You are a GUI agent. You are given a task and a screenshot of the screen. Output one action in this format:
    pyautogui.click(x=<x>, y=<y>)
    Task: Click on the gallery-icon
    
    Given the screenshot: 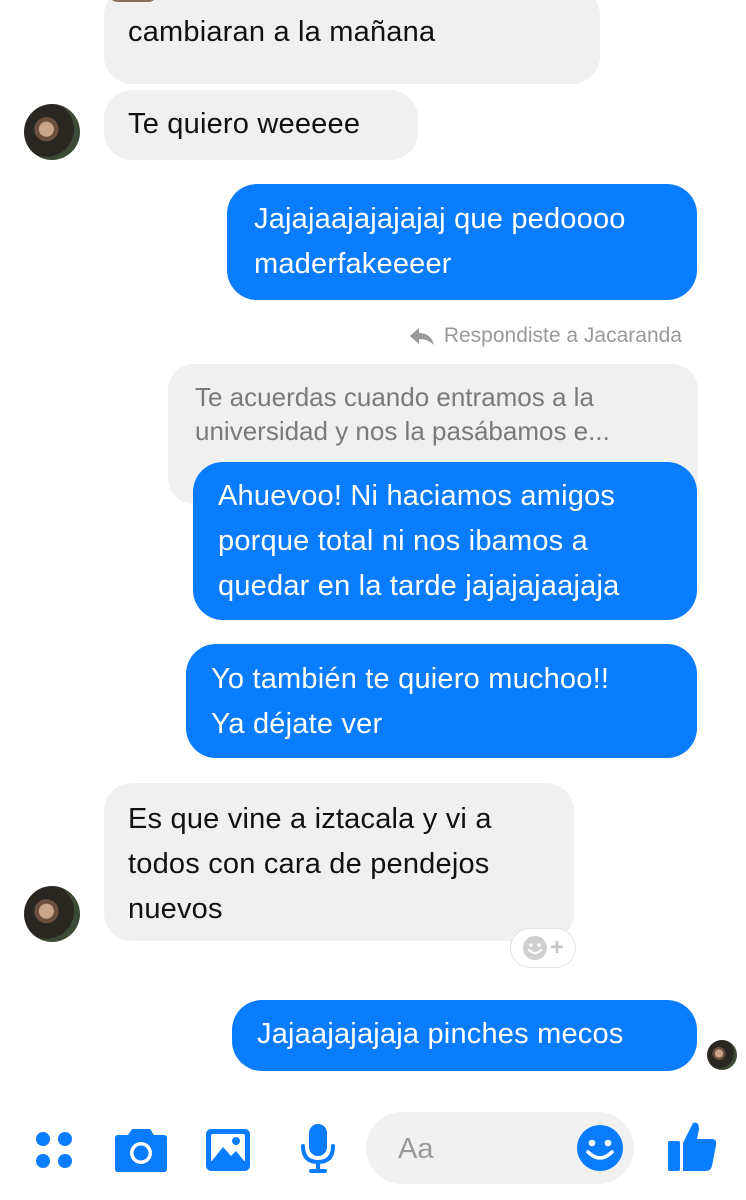 What is the action you would take?
    pyautogui.click(x=228, y=1150)
    